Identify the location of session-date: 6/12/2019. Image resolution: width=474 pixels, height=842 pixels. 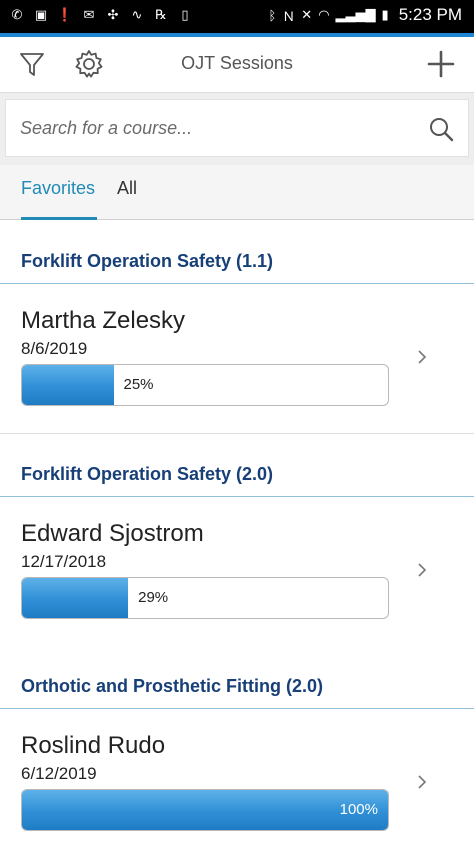
(59, 773).